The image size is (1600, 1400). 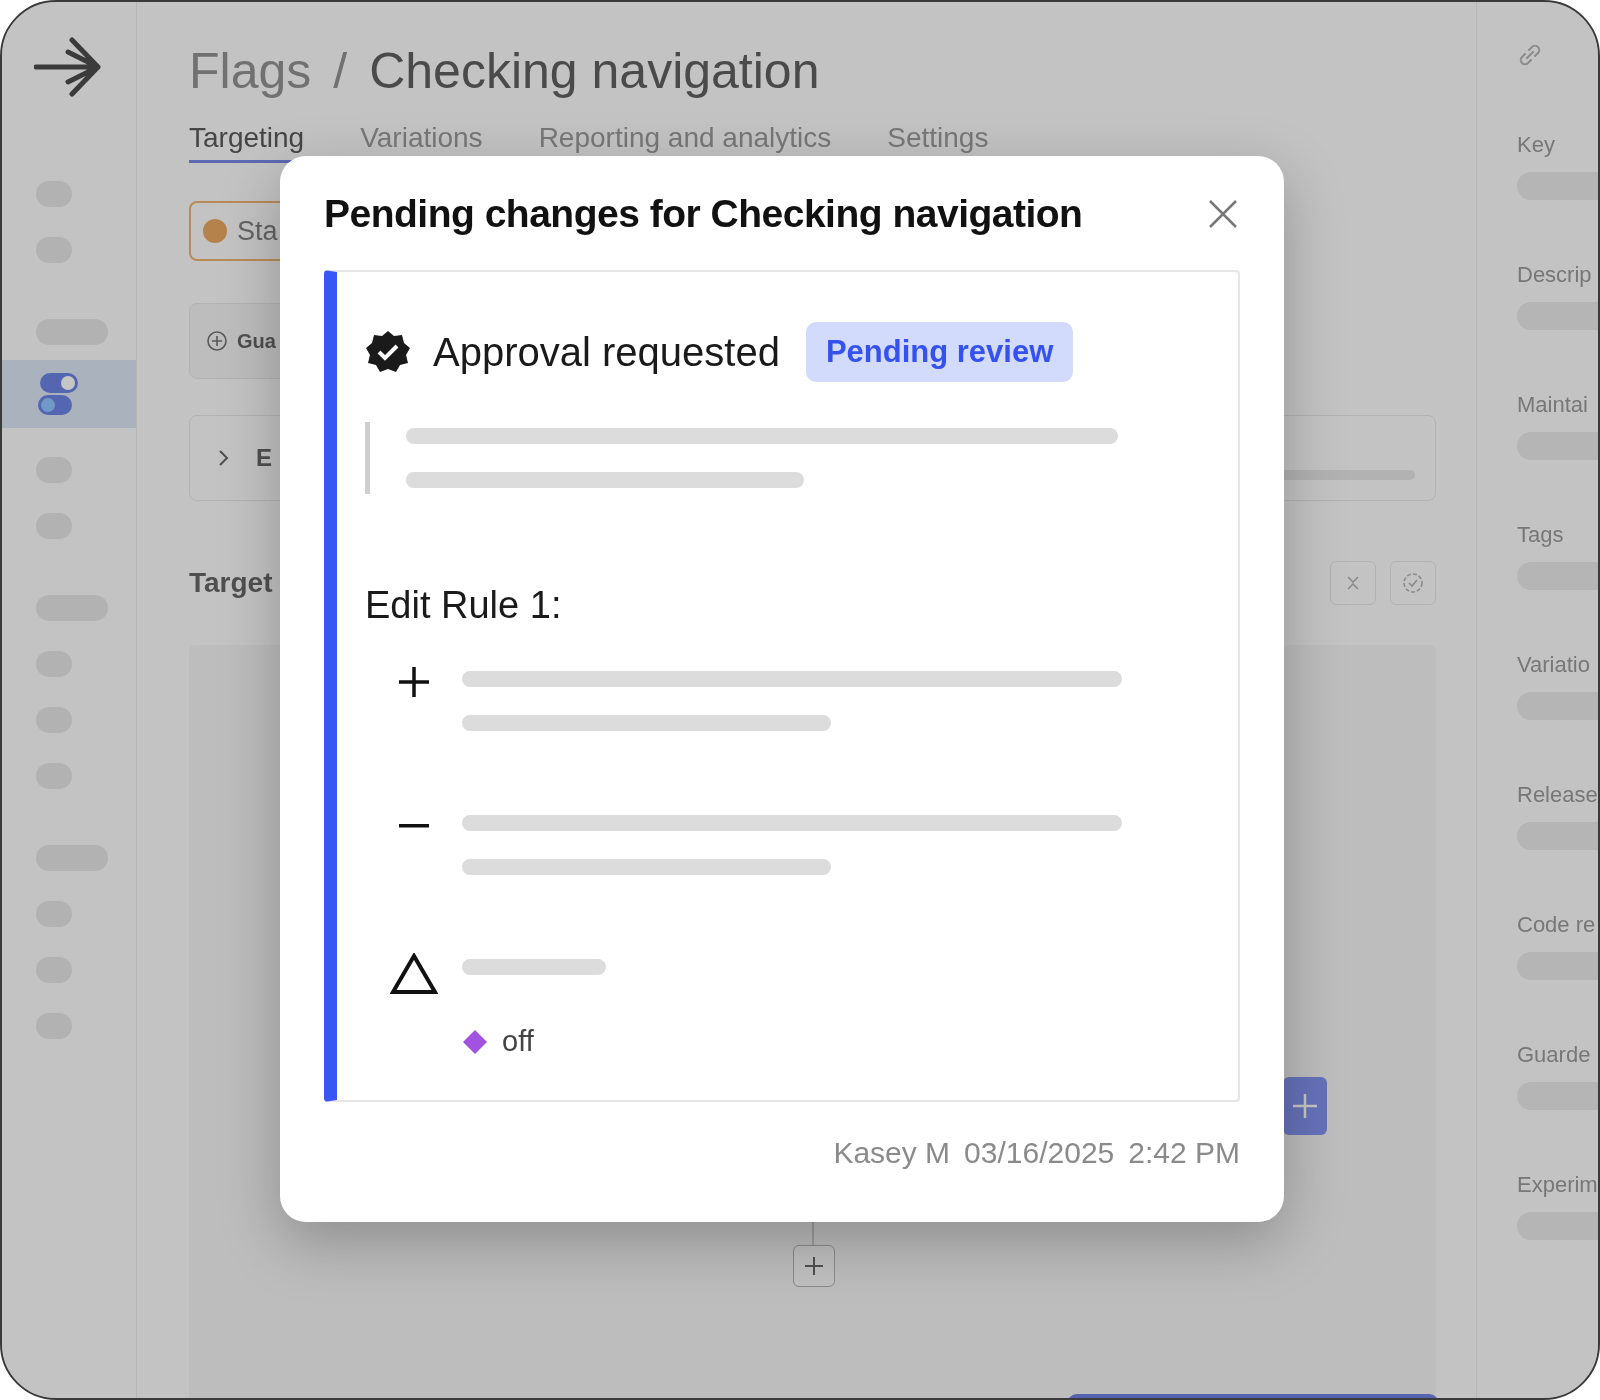 What do you see at coordinates (257, 231) in the screenshot?
I see `status-label: Sta` at bounding box center [257, 231].